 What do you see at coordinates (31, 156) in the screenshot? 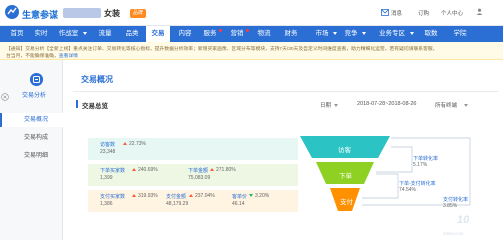
I see `sidebar-item-details: 交易明细` at bounding box center [31, 156].